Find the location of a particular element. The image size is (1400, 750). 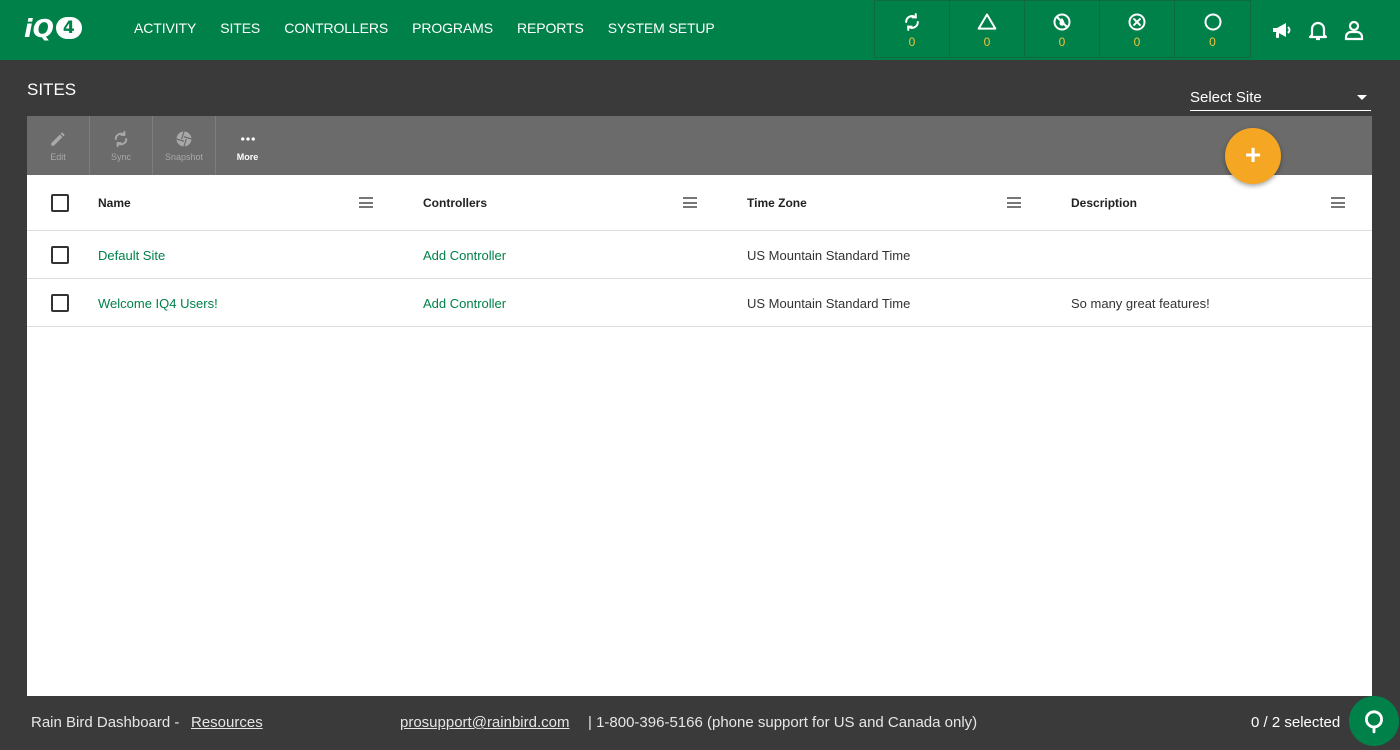

no-water-count: 0 is located at coordinates (1062, 42).